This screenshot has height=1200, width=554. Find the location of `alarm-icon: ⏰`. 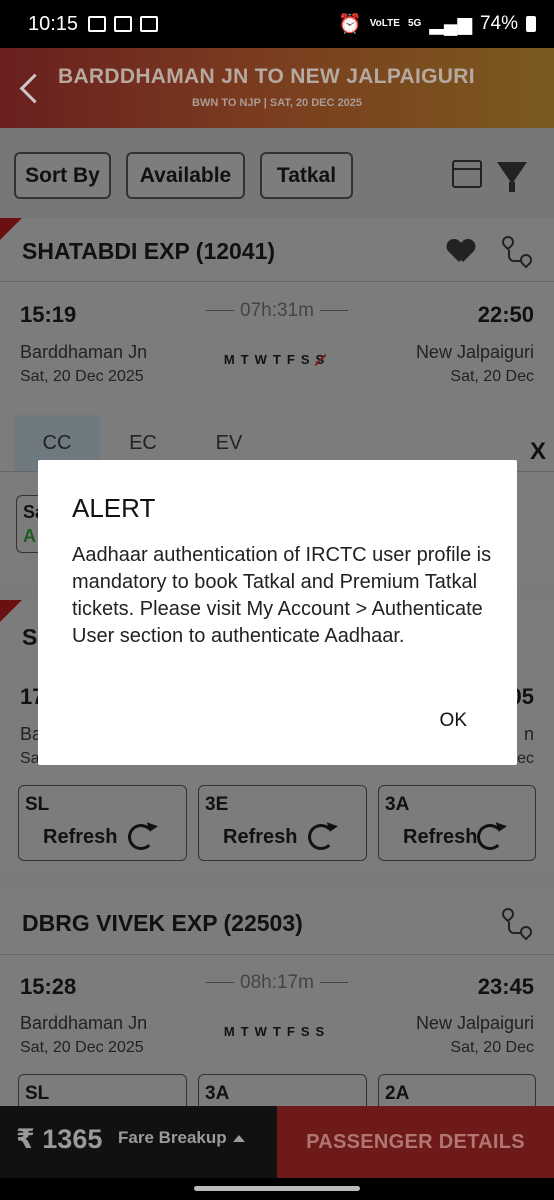

alarm-icon: ⏰ is located at coordinates (350, 24).